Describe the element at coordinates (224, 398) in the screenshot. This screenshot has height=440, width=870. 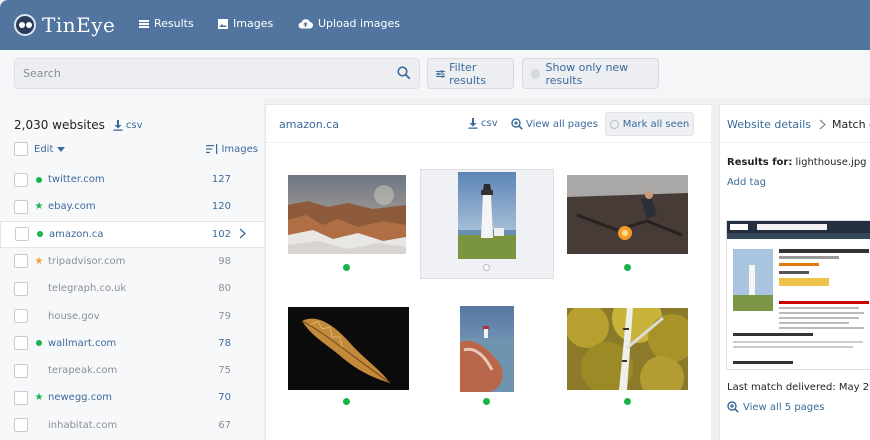
I see `website-image-count: 70` at that location.